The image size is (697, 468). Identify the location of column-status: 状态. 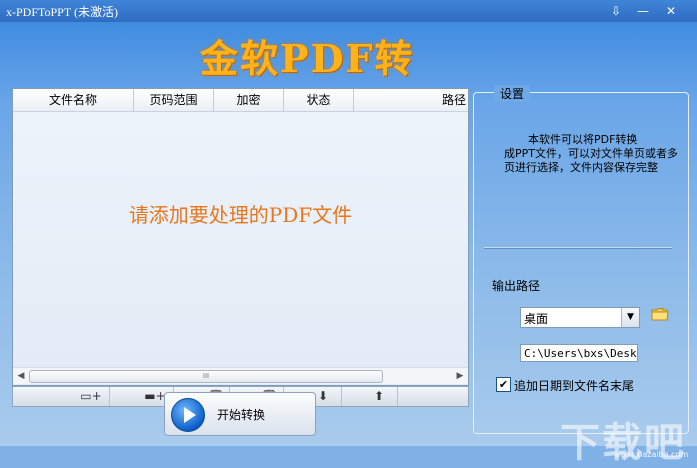
(319, 100).